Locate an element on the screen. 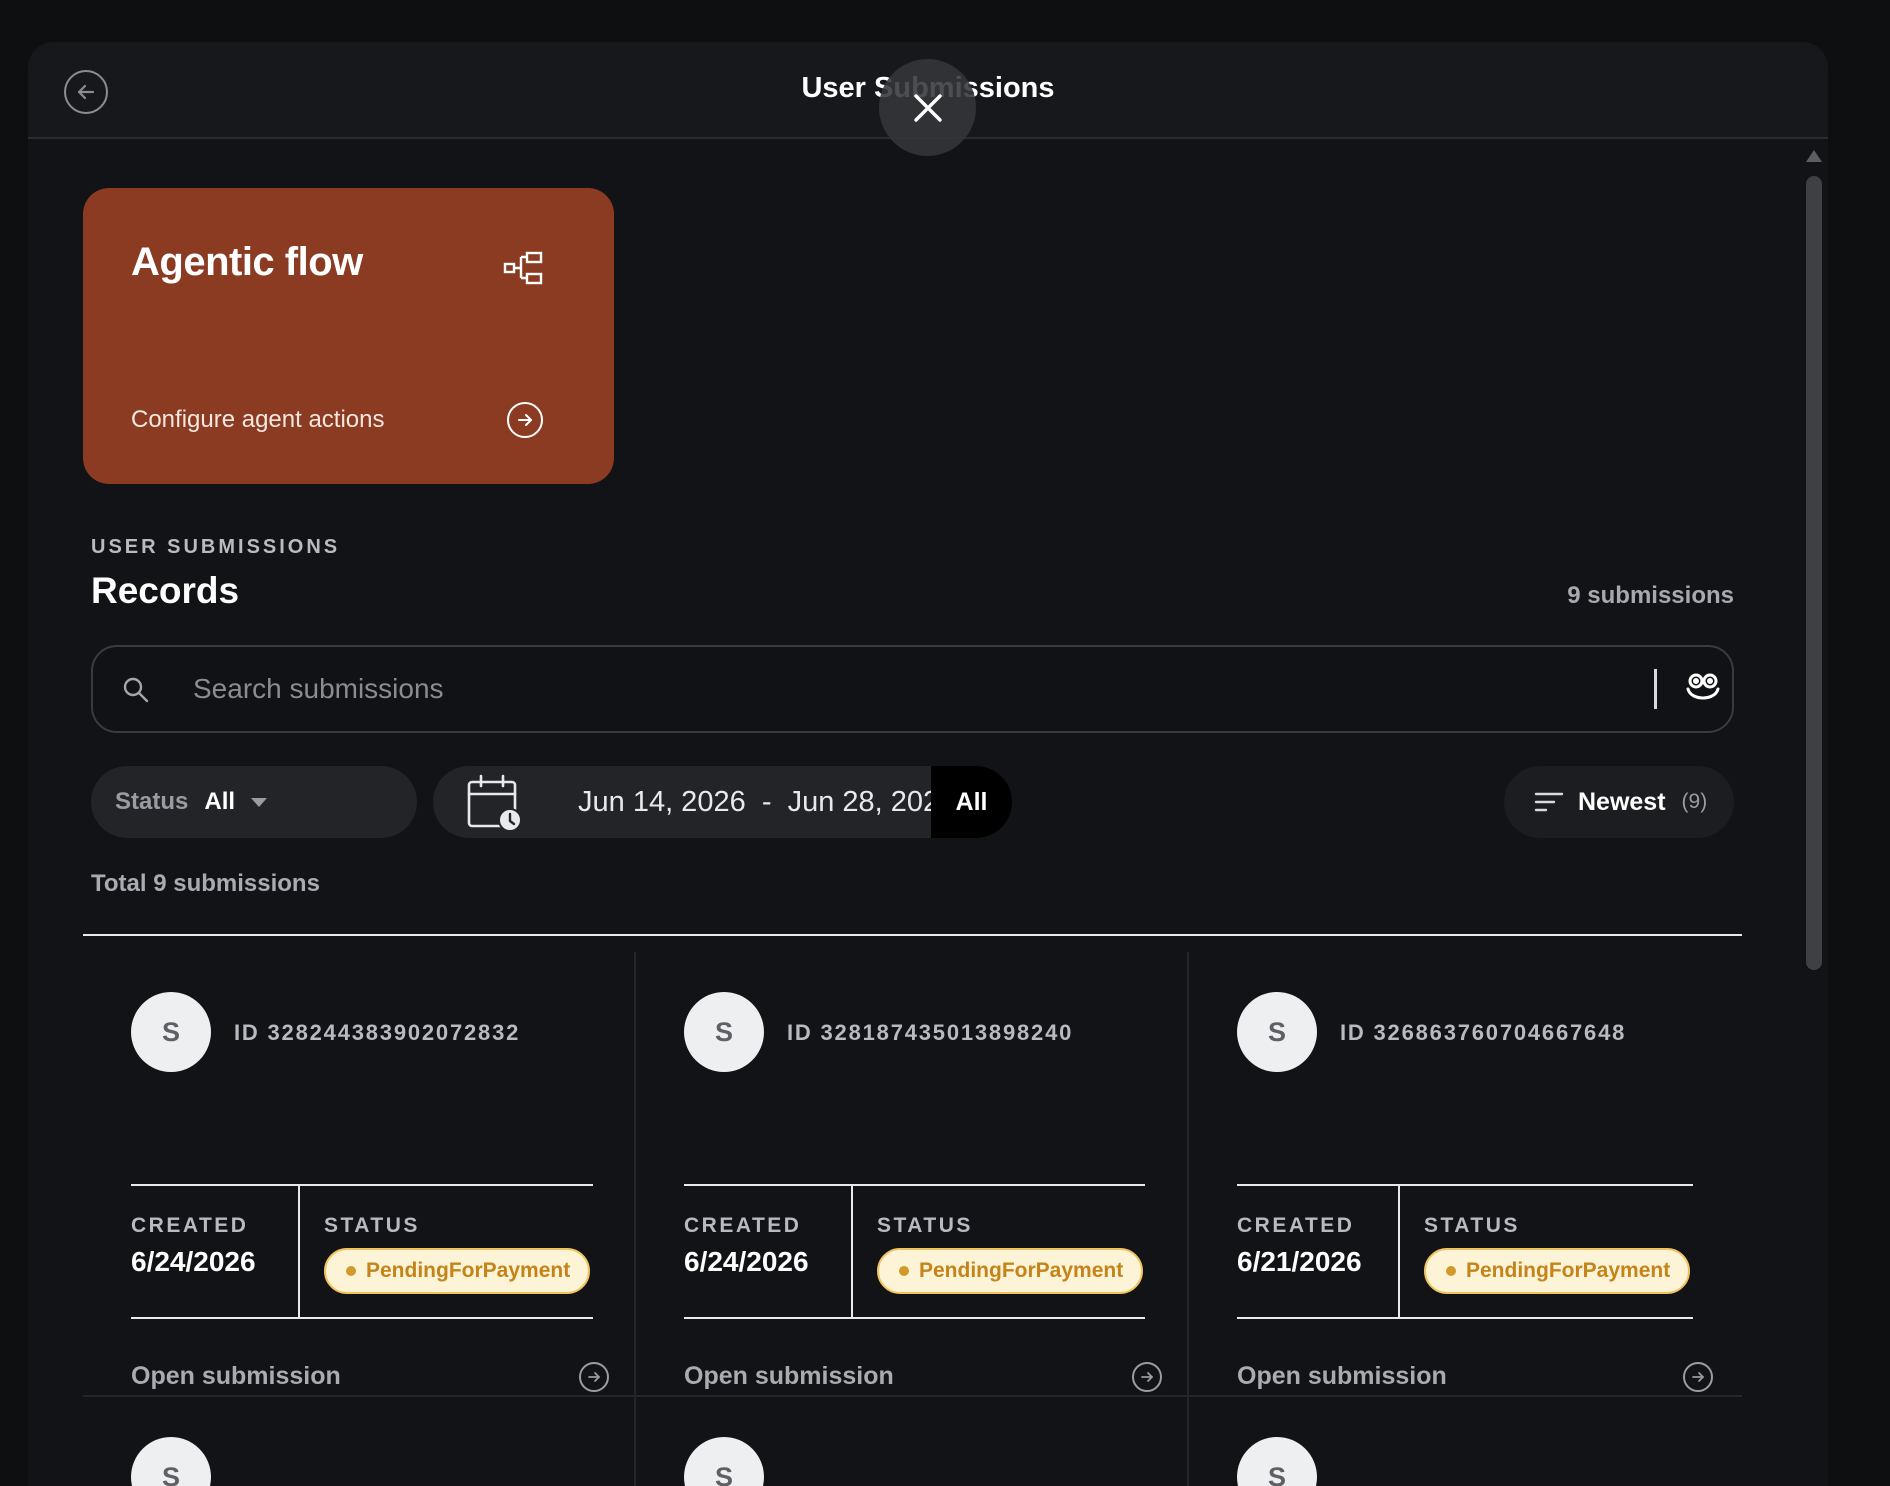 This screenshot has height=1486, width=1890. date-range-picker: Jun 14, 2026 - Jun 28, 2026 is located at coordinates (694, 802).